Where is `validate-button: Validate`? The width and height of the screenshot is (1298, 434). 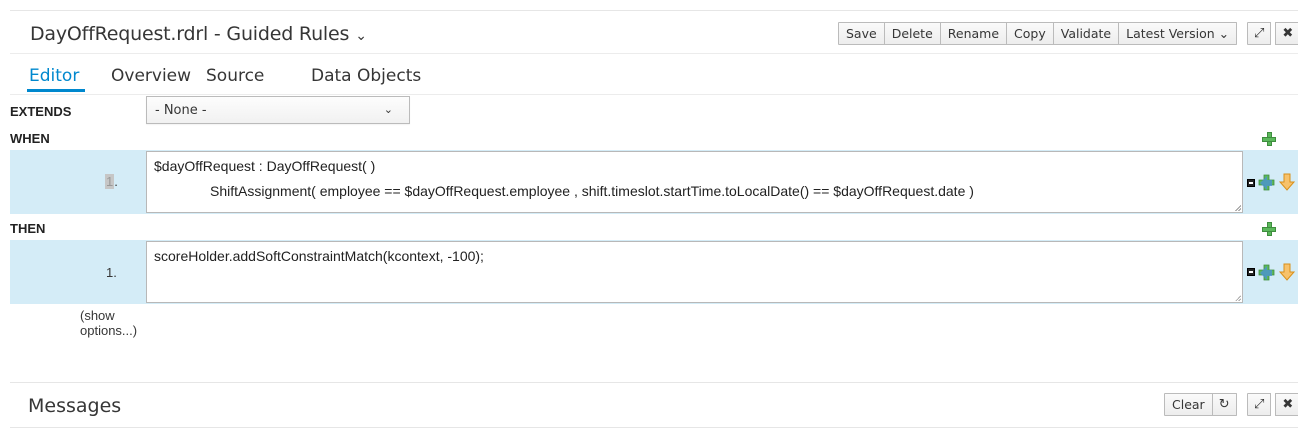 validate-button: Validate is located at coordinates (1086, 33).